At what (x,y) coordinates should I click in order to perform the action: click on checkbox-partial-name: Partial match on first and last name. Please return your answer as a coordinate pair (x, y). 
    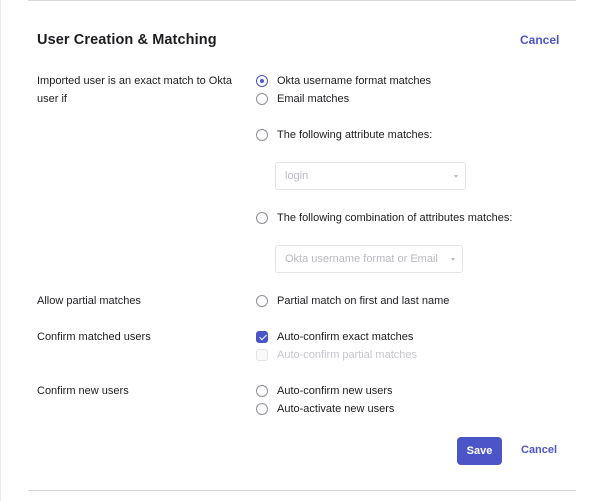
    Looking at the image, I should click on (352, 301).